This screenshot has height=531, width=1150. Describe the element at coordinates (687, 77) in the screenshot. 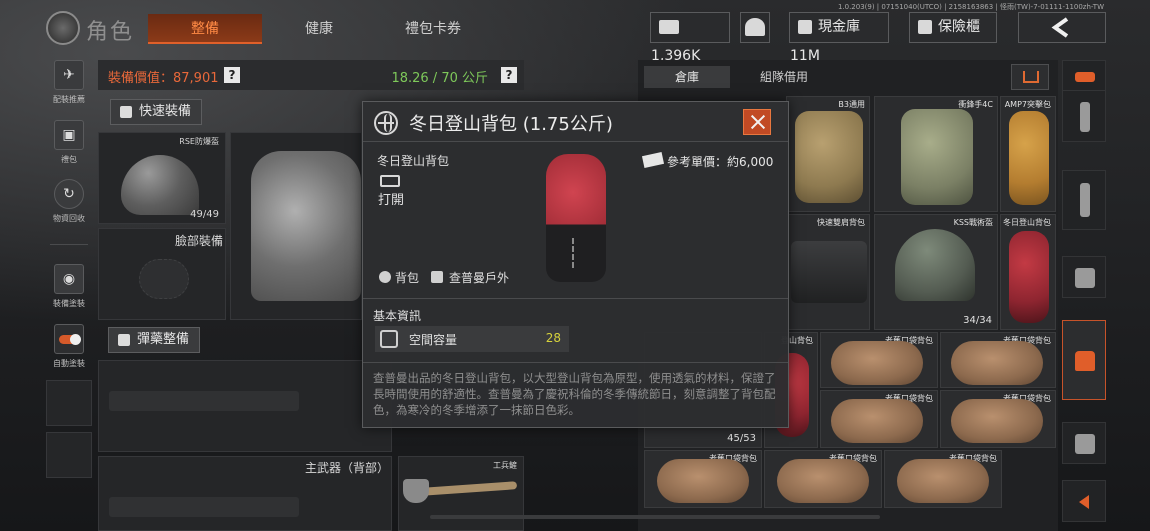

I see `tab-warehouse: 倉庫` at that location.